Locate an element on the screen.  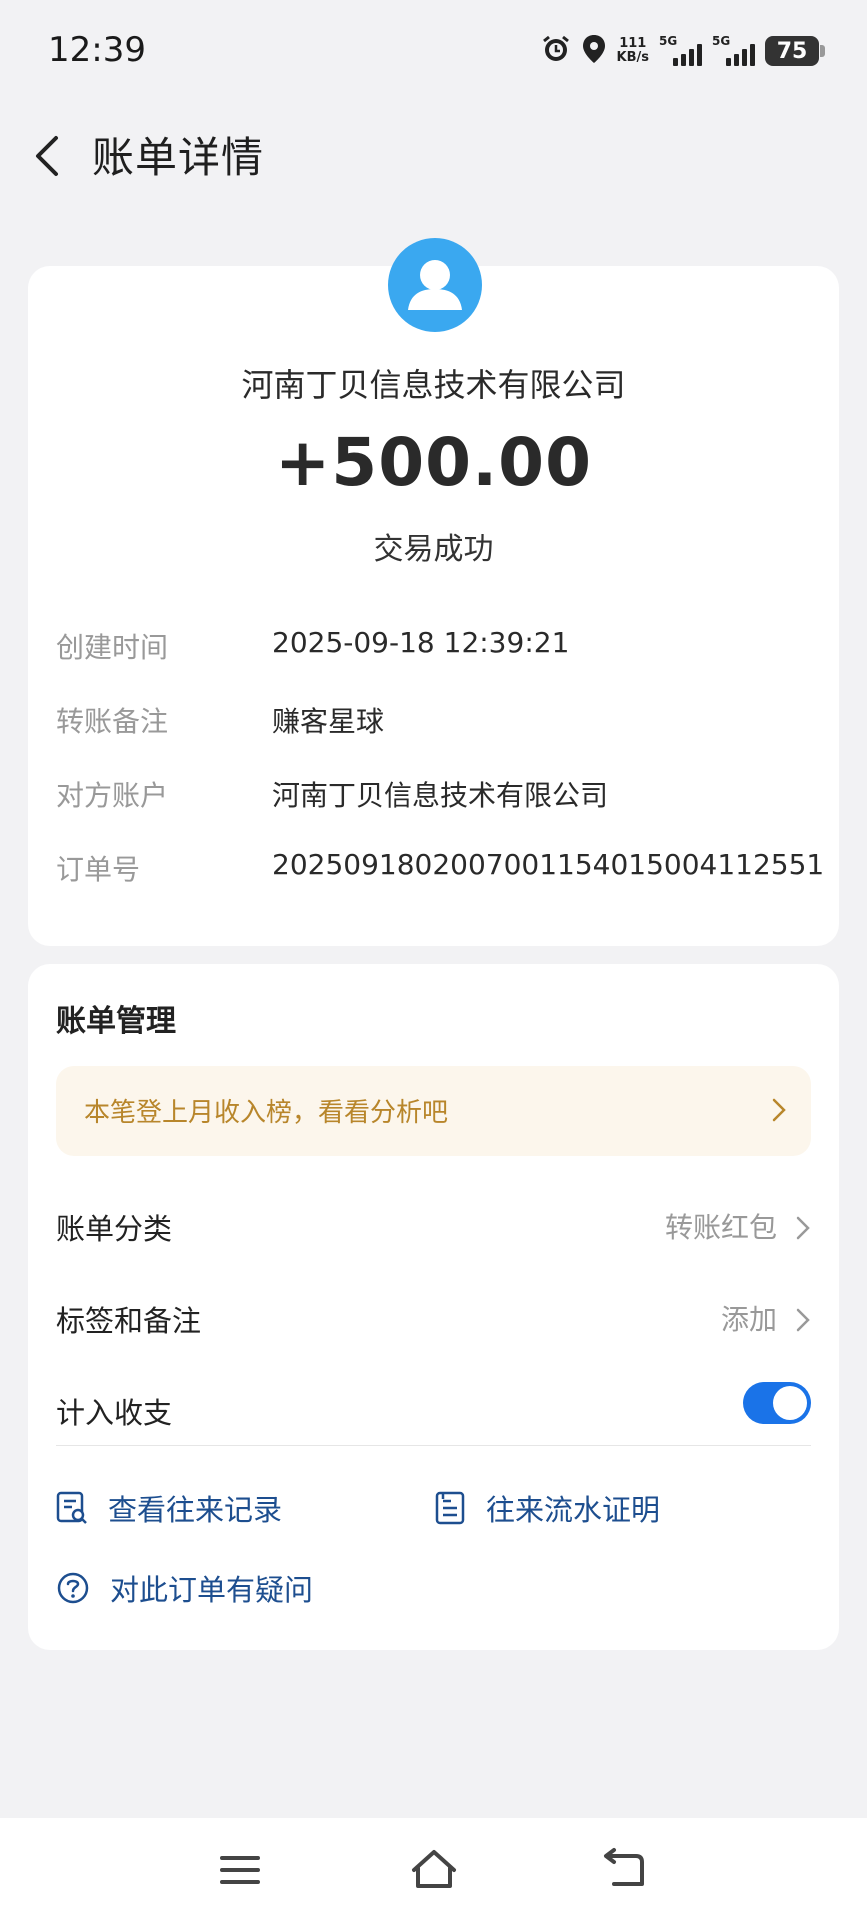
transaction-status: 交易成功 is located at coordinates (433, 549).